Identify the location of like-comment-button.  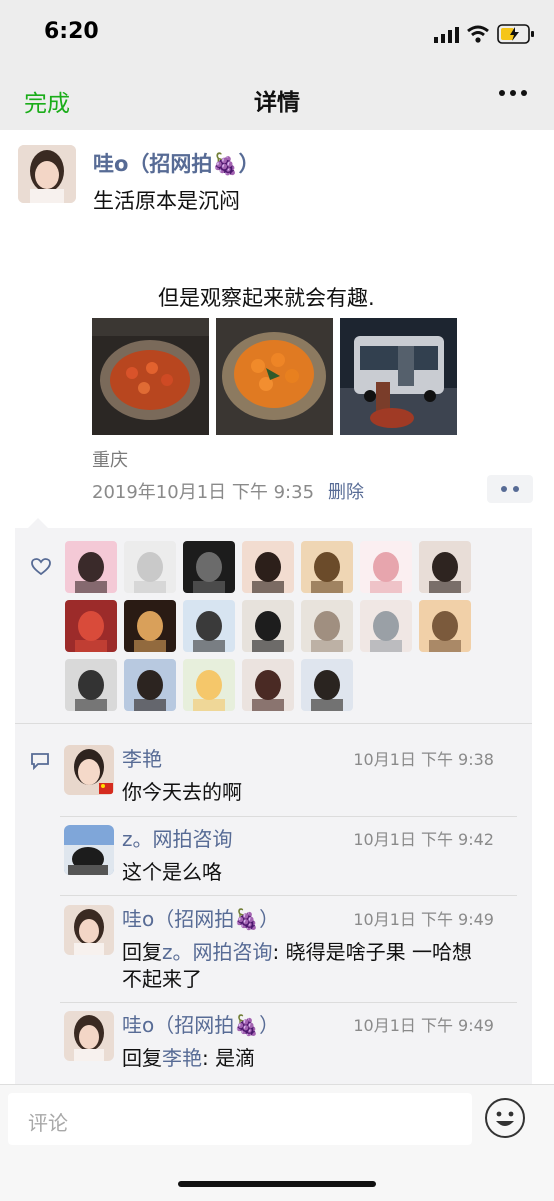
(510, 489).